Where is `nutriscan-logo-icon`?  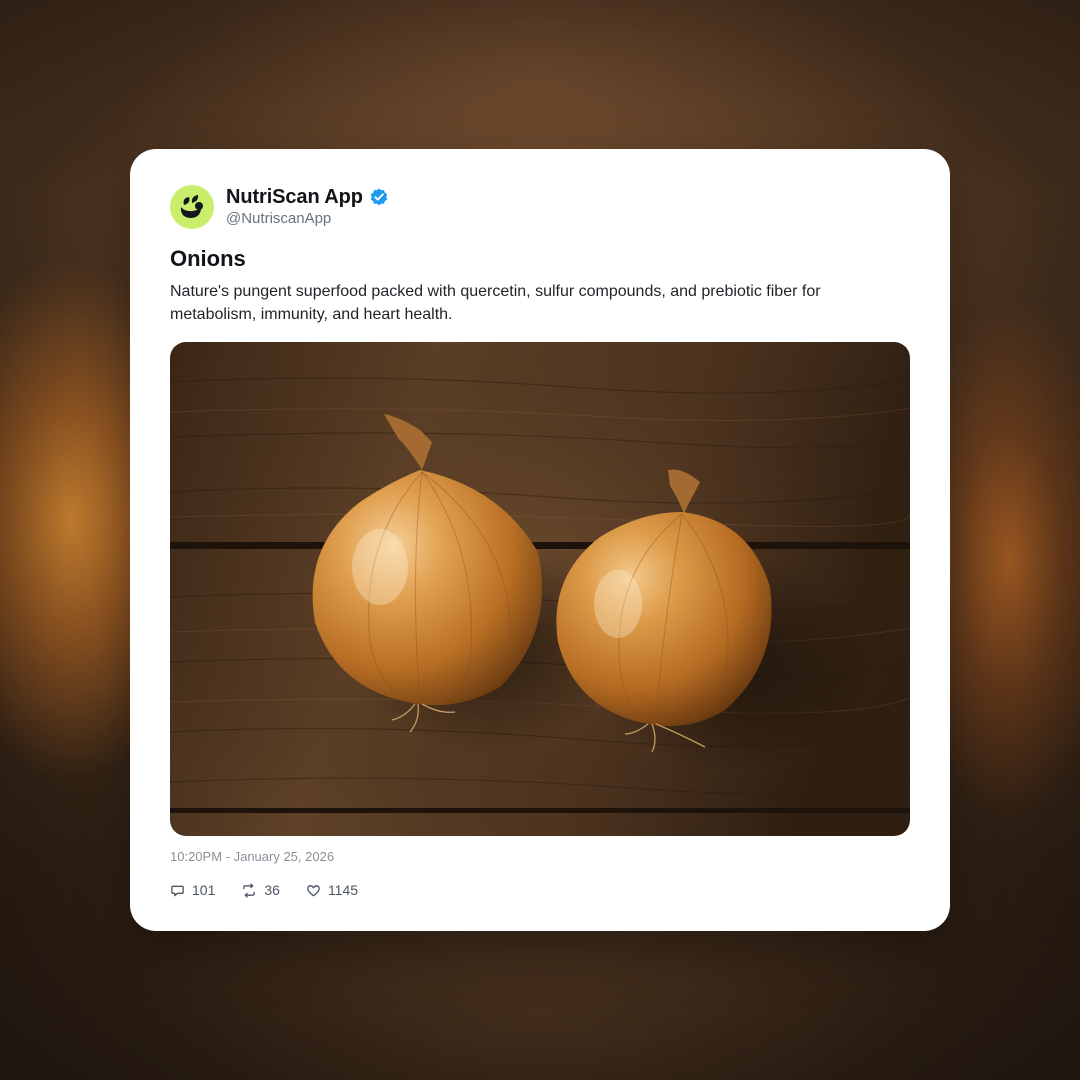
nutriscan-logo-icon is located at coordinates (191, 206).